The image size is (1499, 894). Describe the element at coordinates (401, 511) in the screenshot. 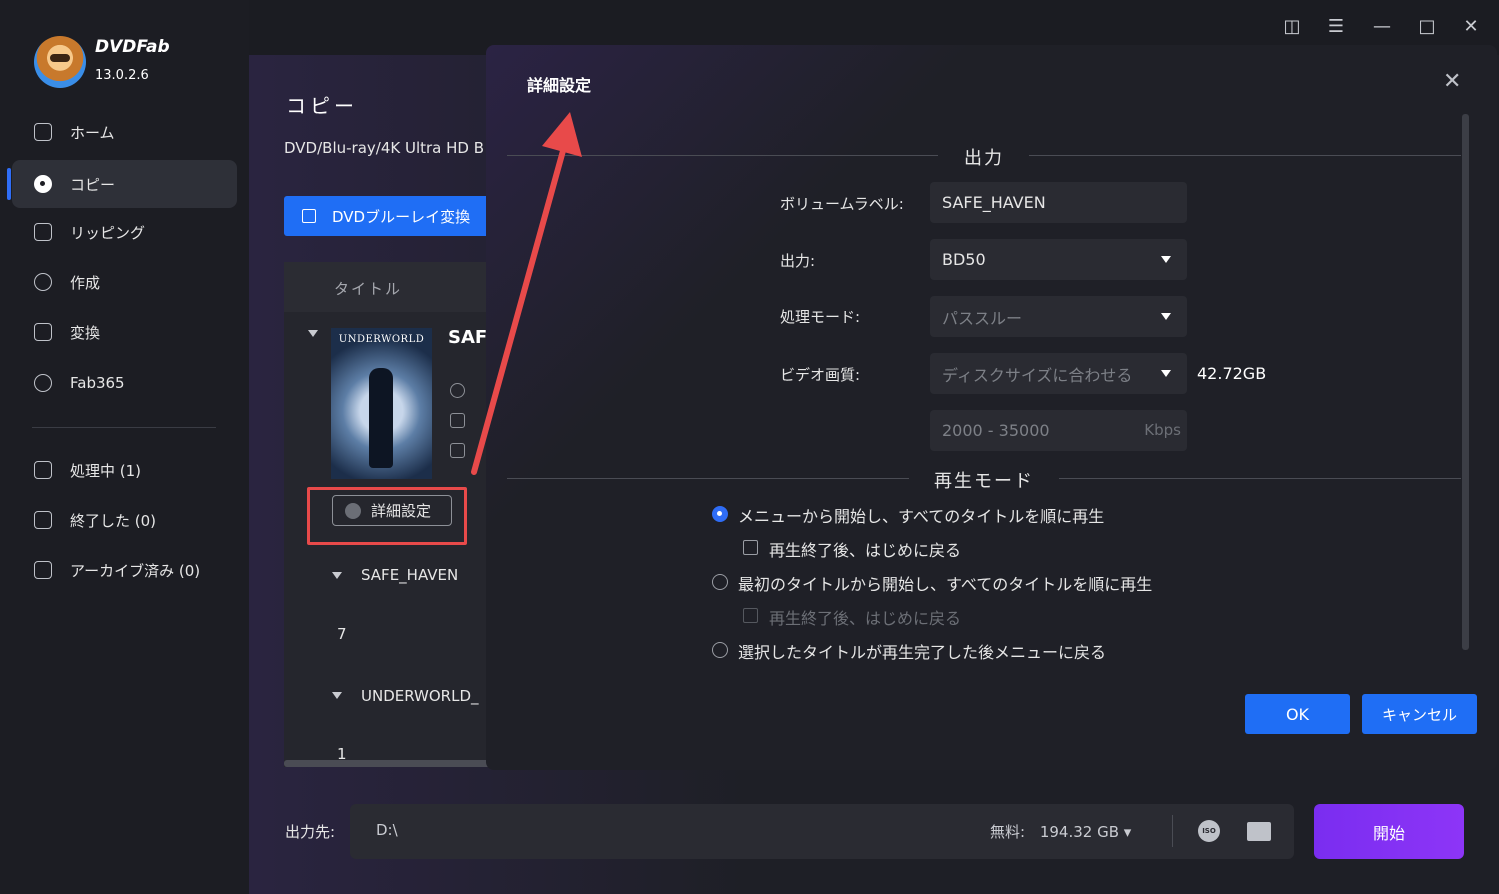

I see `advanced-settings-label: 詳細設定` at that location.